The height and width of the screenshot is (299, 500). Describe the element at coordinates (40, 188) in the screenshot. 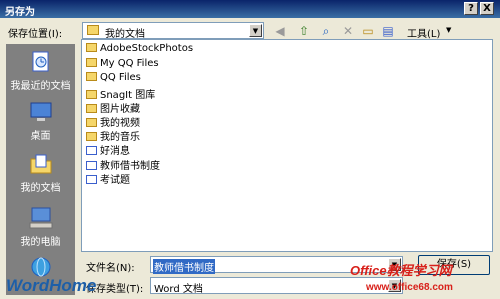

I see `place-label: 我的文档` at that location.